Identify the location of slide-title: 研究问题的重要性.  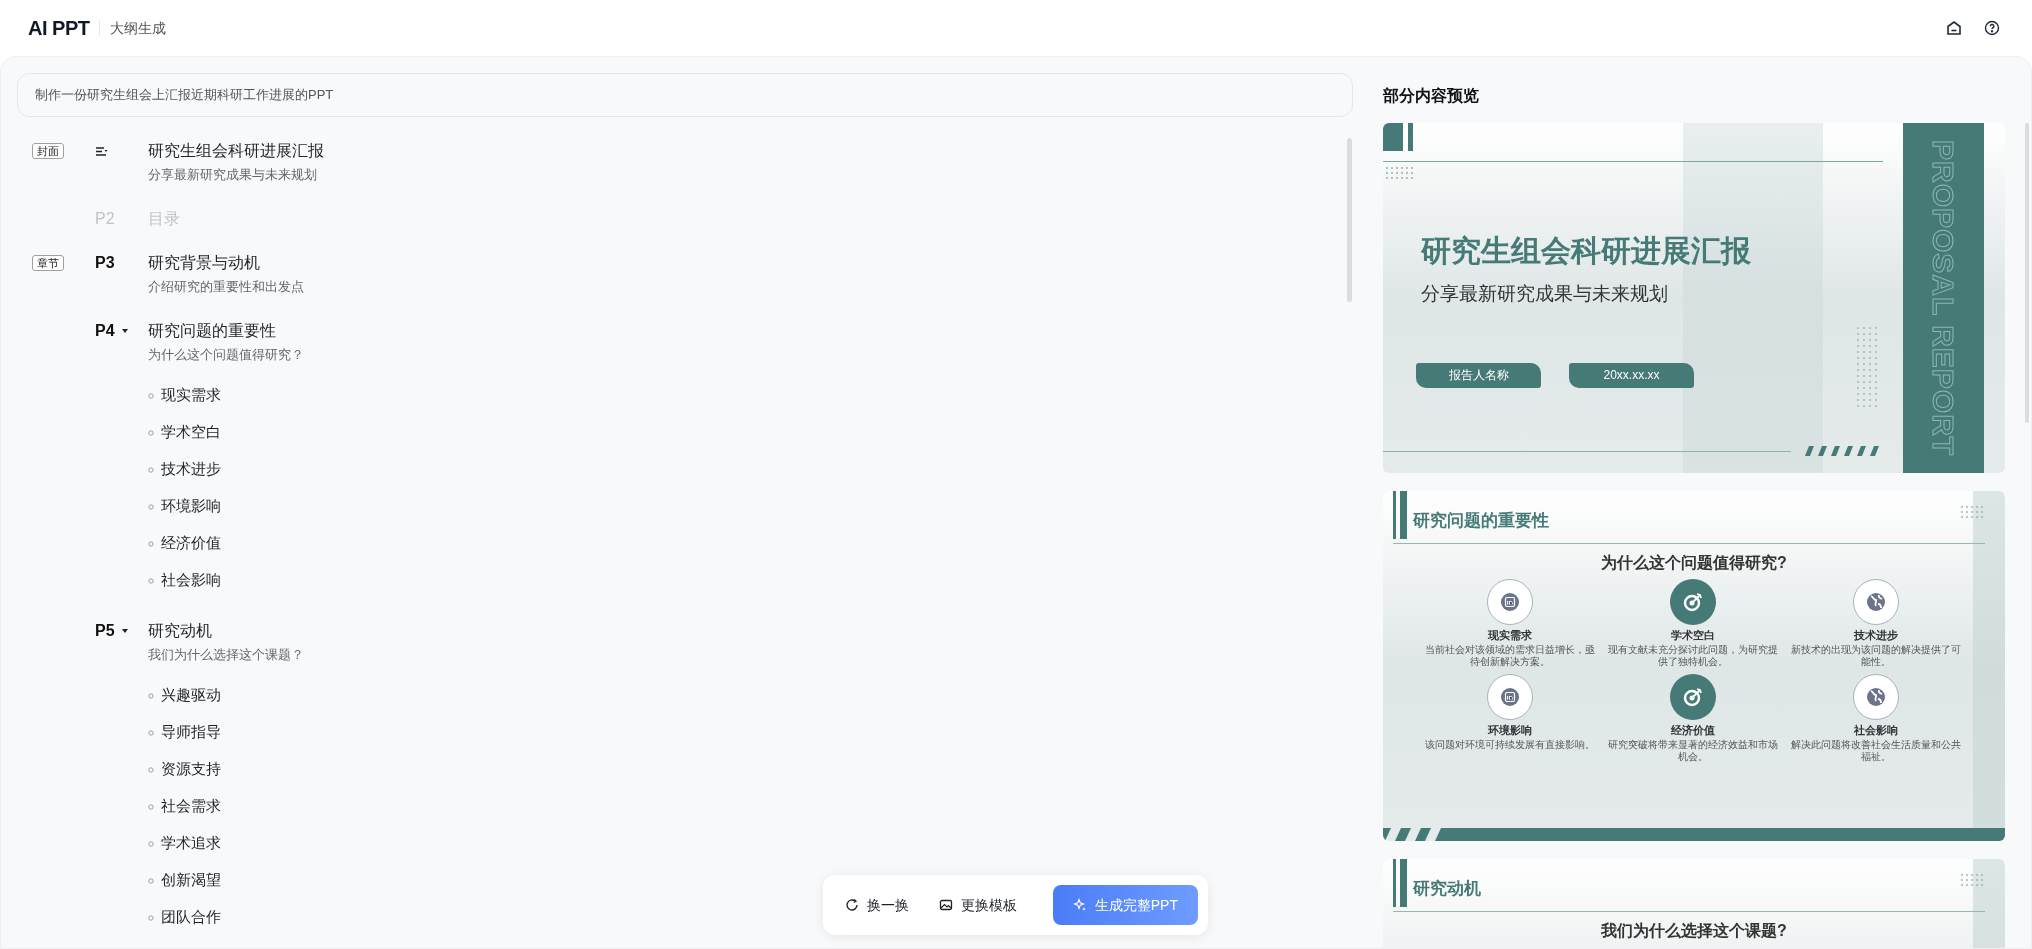
(226, 331).